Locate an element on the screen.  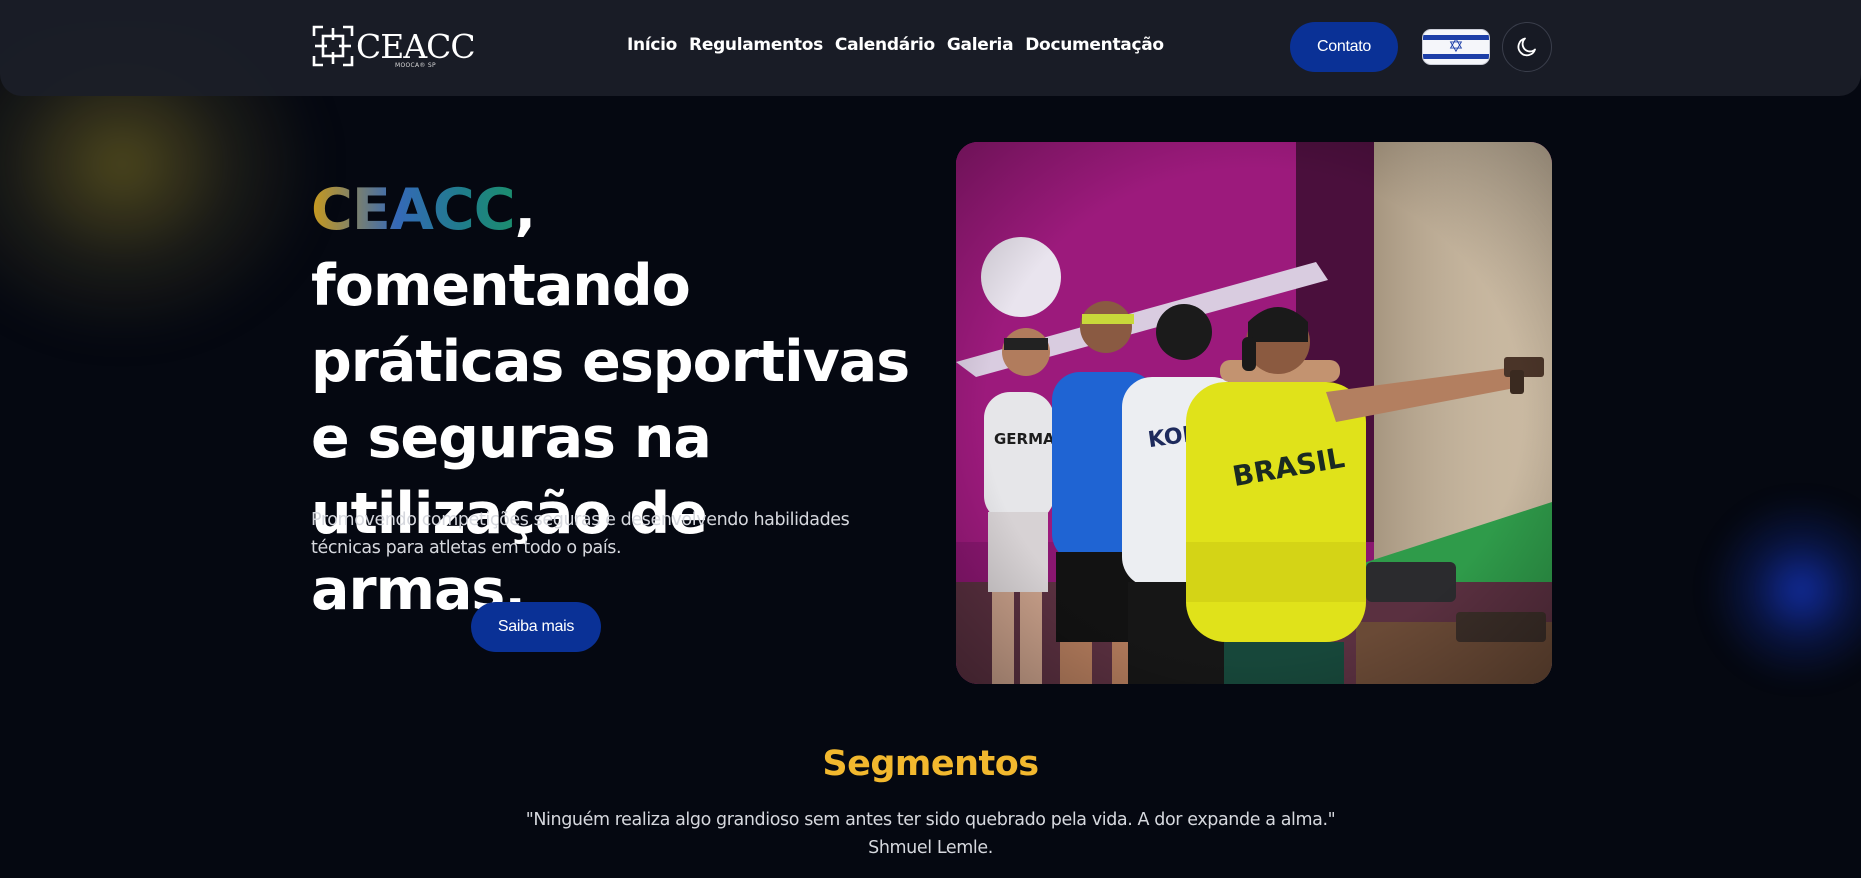
contact-button: Contato is located at coordinates (1344, 47).